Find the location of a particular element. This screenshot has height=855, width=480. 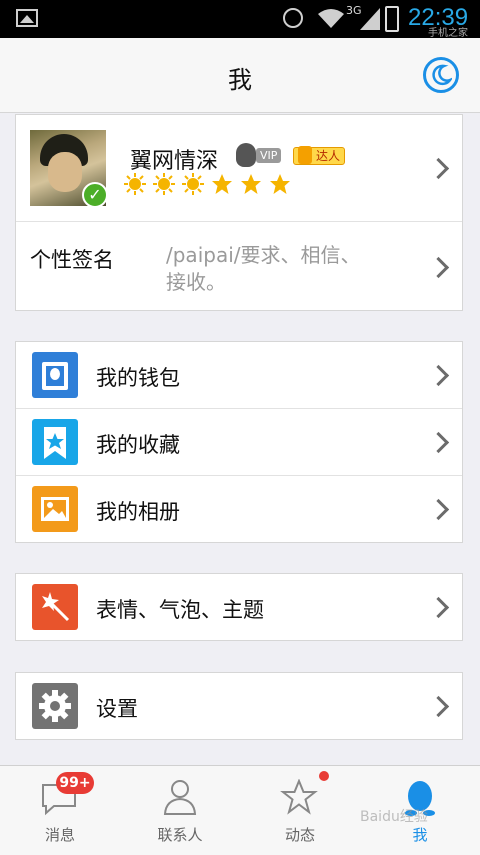

verified-check-icon: ✓ is located at coordinates (95, 195).